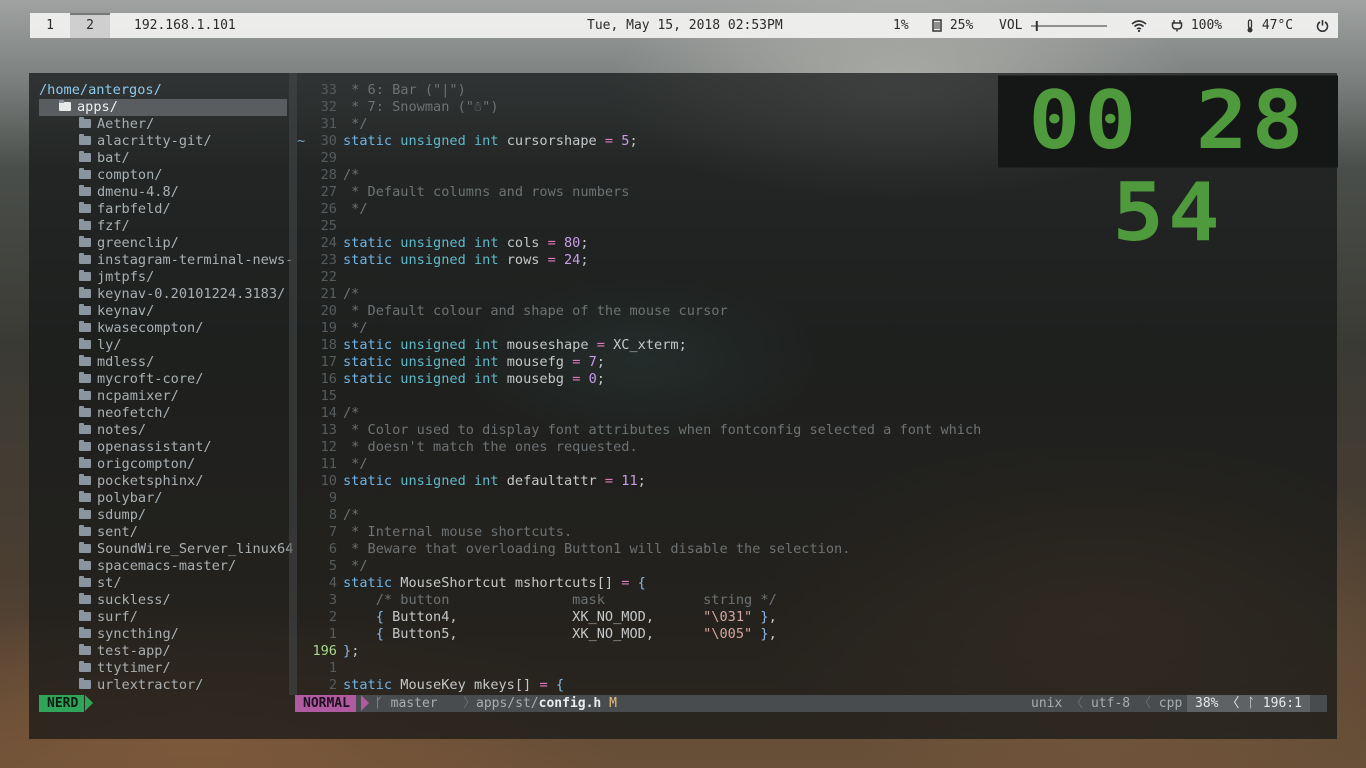 The height and width of the screenshot is (768, 1366). I want to click on pane-splitter, so click(293, 384).